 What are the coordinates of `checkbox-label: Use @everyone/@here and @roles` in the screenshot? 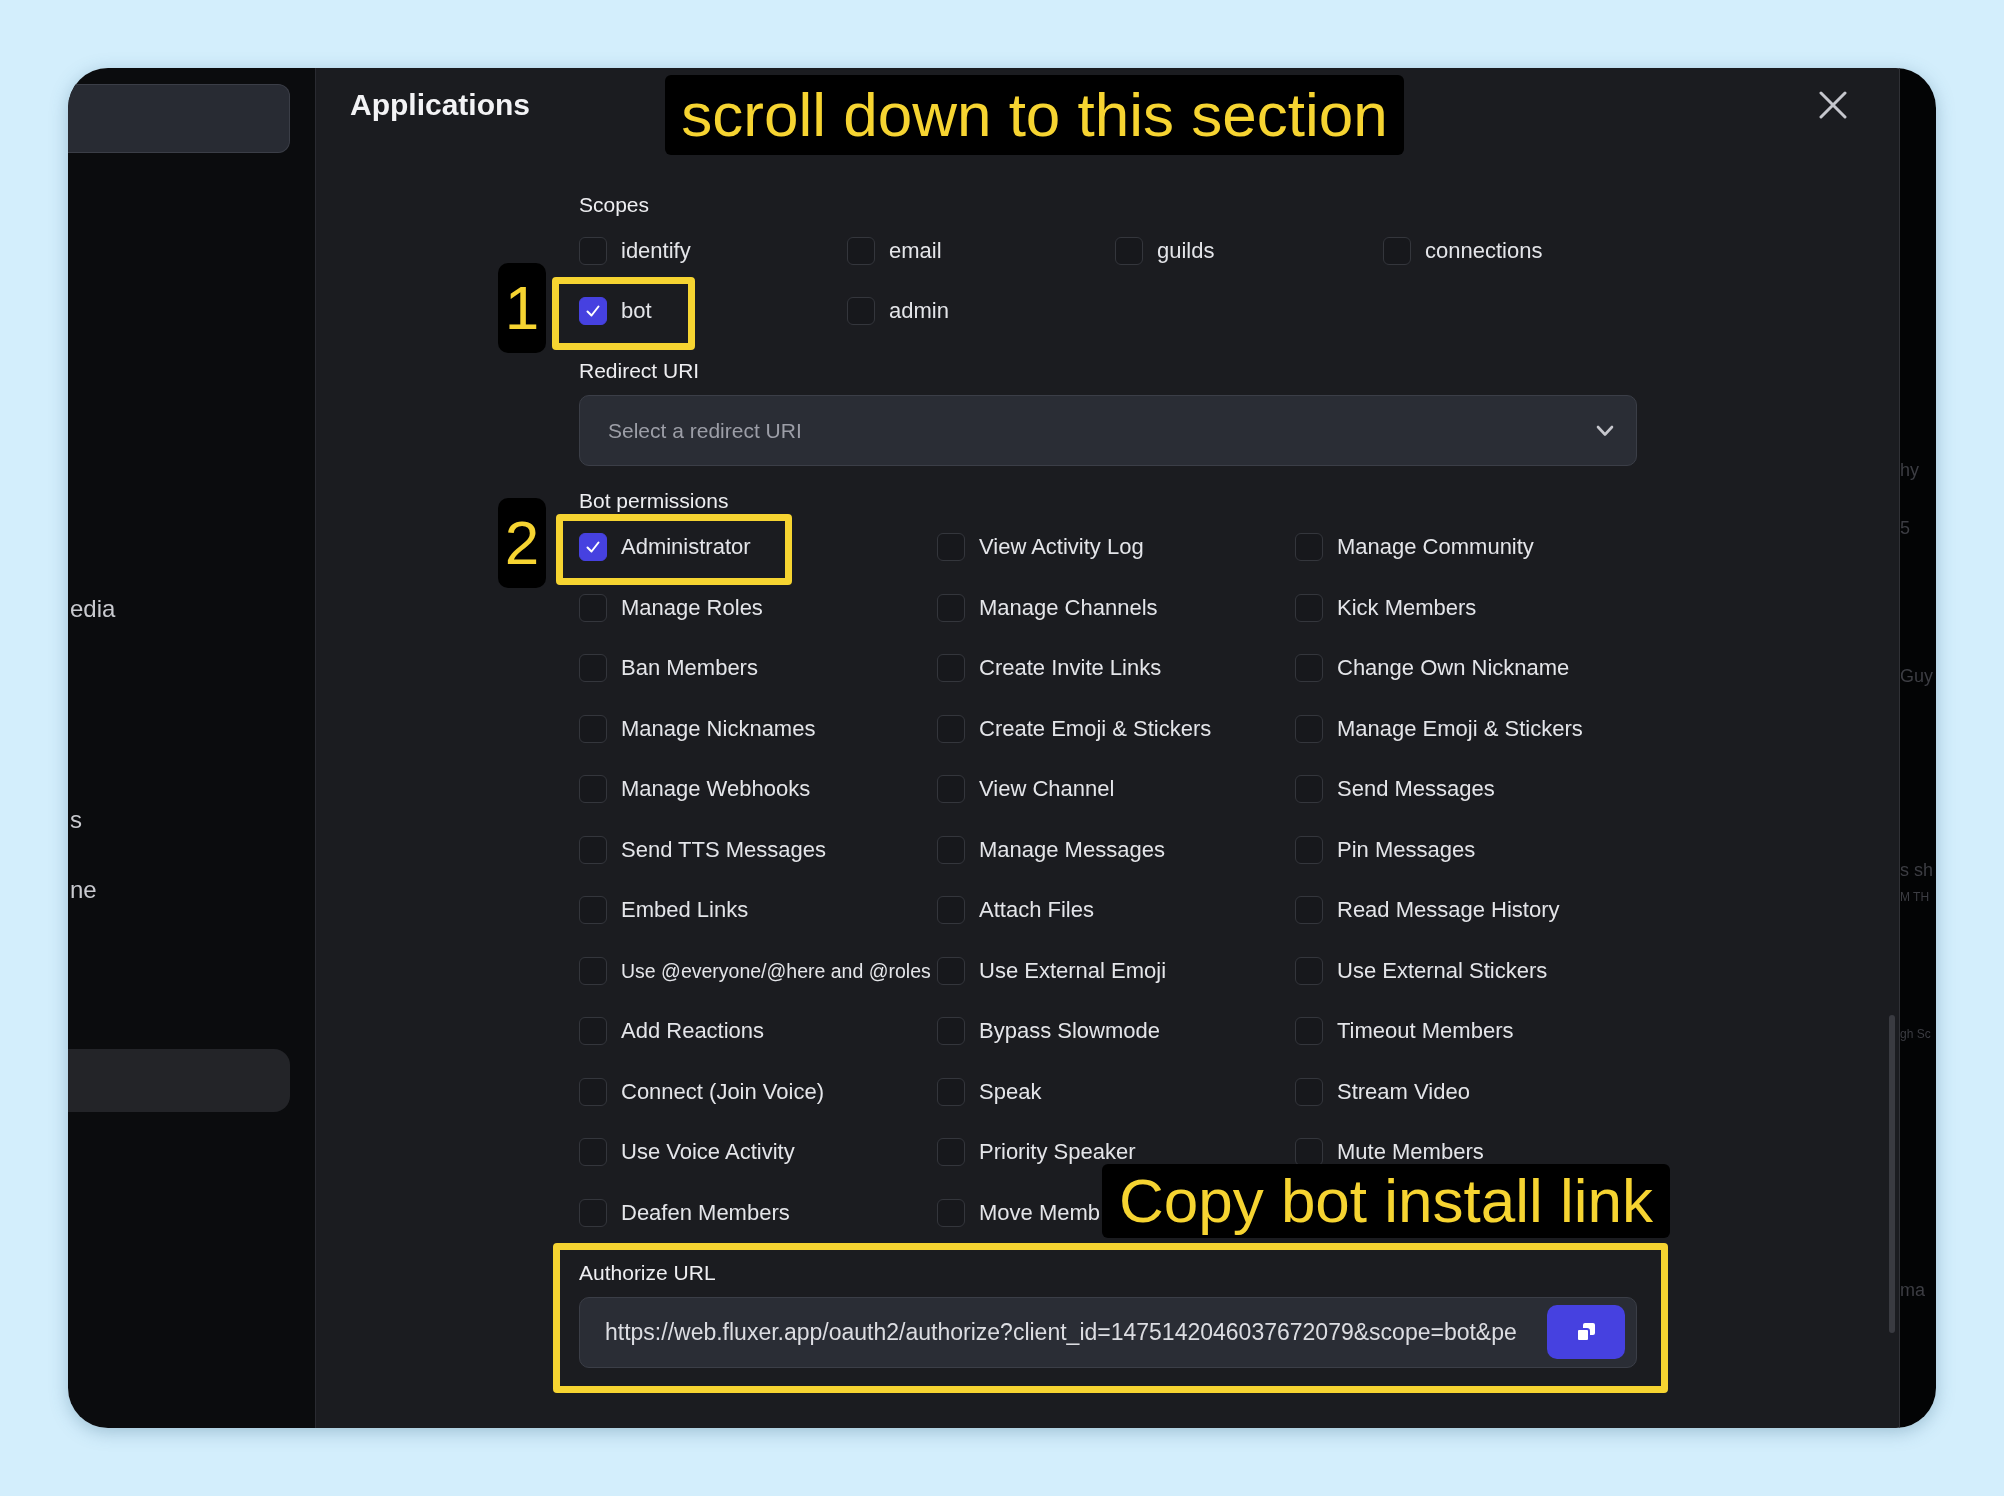 It's located at (776, 971).